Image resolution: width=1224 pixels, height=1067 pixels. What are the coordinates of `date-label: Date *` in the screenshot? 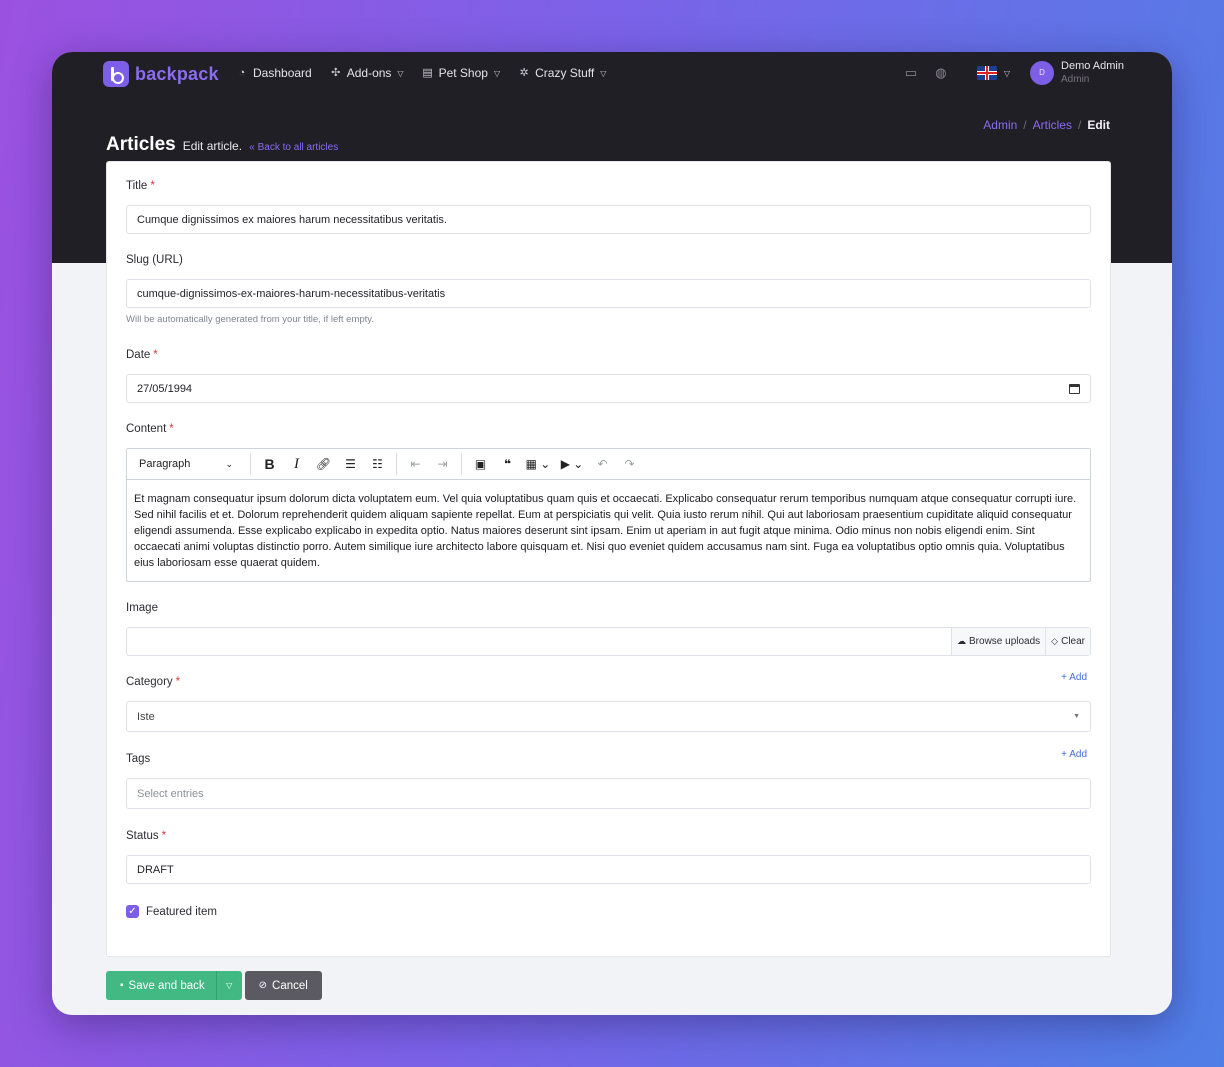 It's located at (142, 355).